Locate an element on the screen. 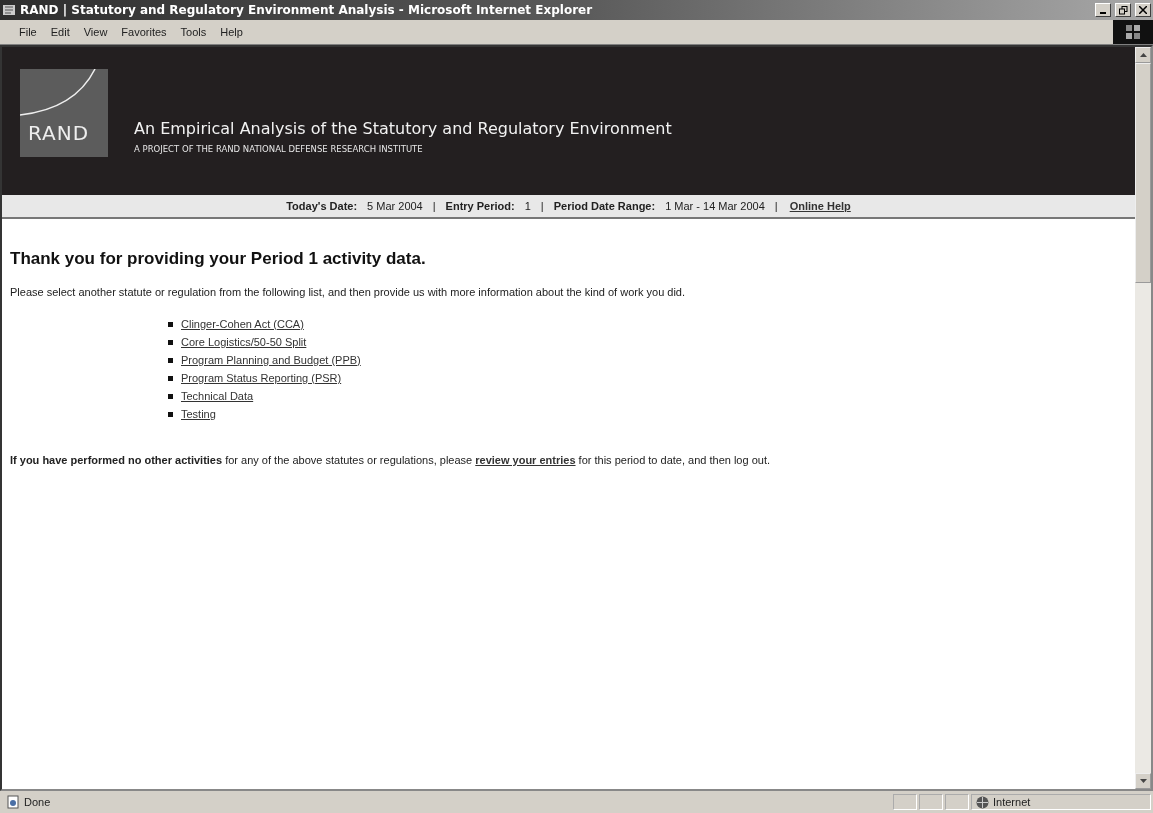 This screenshot has width=1153, height=813. menu-item: Favorites is located at coordinates (144, 32).